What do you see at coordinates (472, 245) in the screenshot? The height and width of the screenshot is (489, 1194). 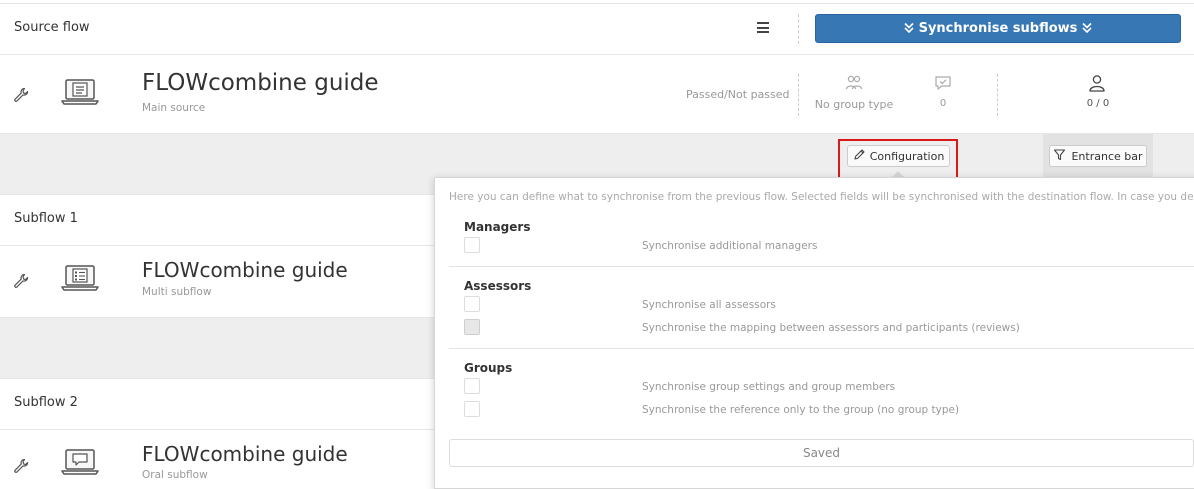 I see `checkbox-sync-managers` at bounding box center [472, 245].